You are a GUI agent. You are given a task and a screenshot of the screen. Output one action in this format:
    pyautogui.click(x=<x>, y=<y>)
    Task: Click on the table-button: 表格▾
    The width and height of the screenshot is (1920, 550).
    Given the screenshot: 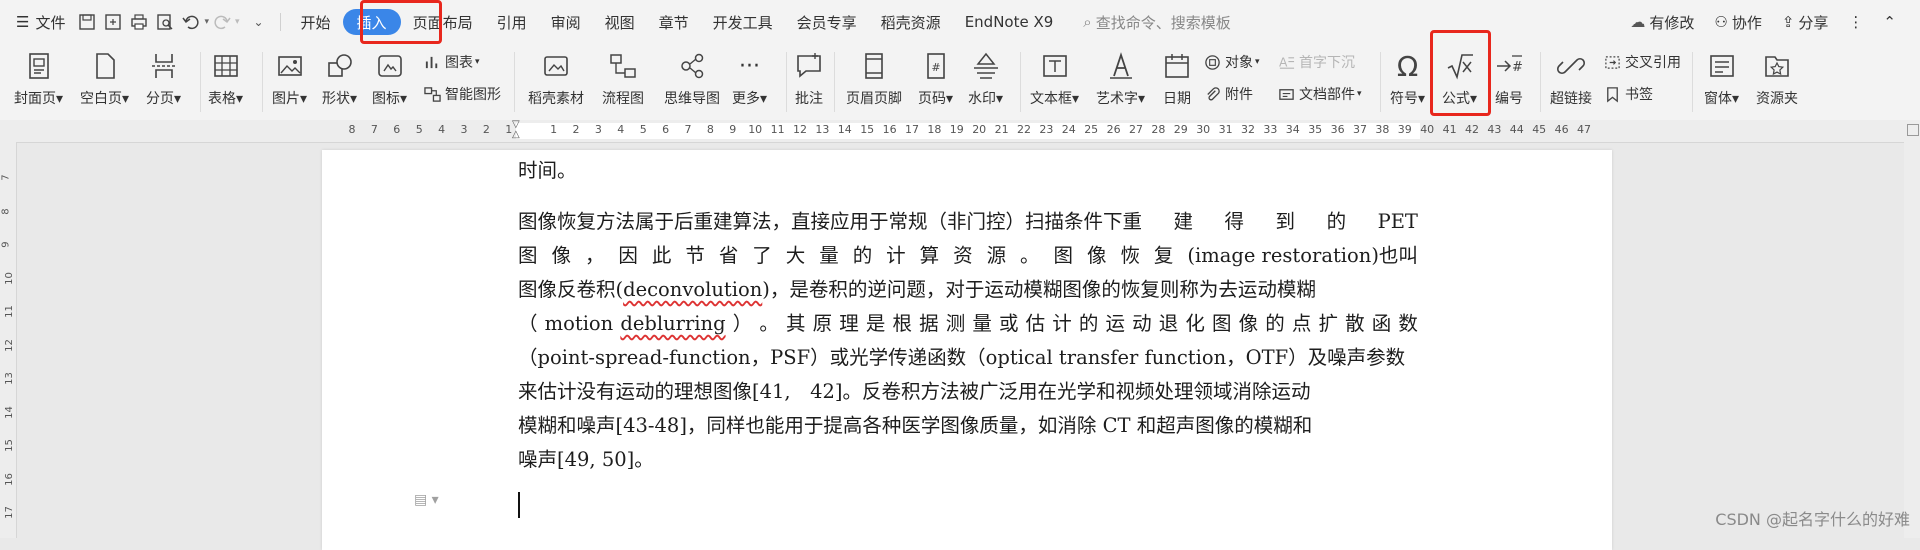 What is the action you would take?
    pyautogui.click(x=225, y=79)
    